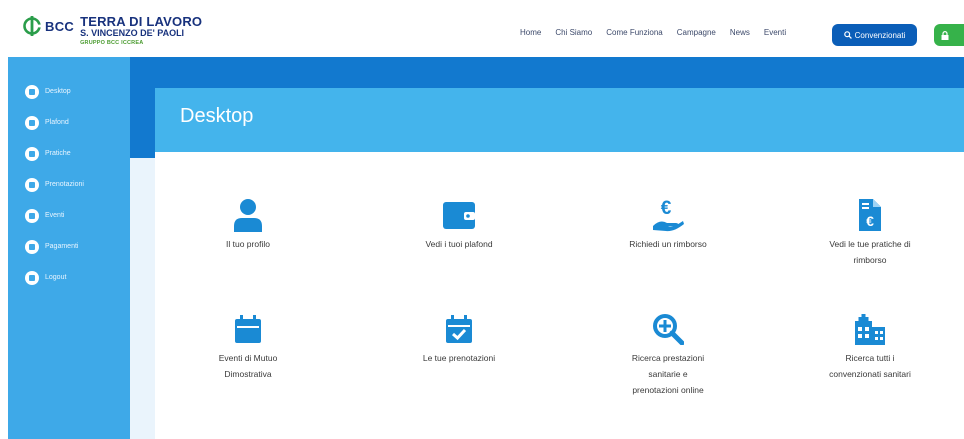 This screenshot has height=439, width=964. I want to click on nav-campagne: Campagne, so click(696, 32).